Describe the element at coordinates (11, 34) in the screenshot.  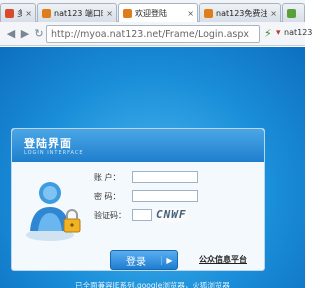
I see `back-icon: ◀` at that location.